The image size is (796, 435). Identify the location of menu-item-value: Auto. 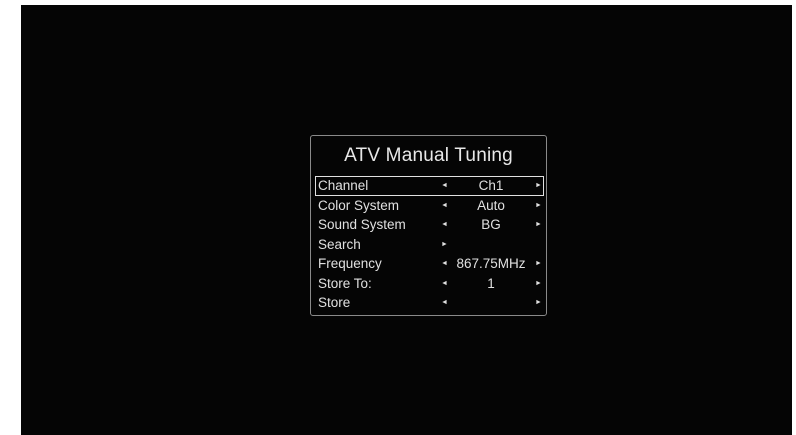
(491, 205).